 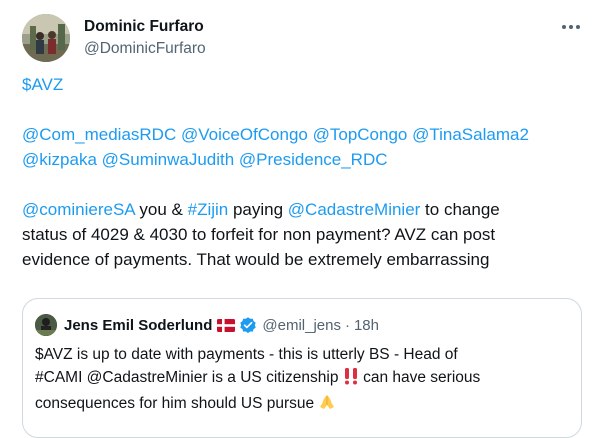 I want to click on quoted-author-handle: @emil_jens, so click(x=301, y=325).